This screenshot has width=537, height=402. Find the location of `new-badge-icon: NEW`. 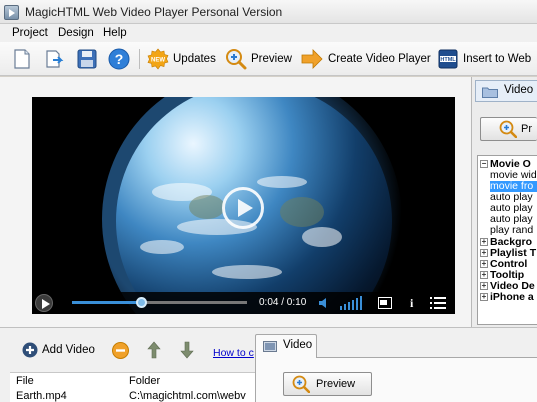

new-badge-icon: NEW is located at coordinates (158, 59).